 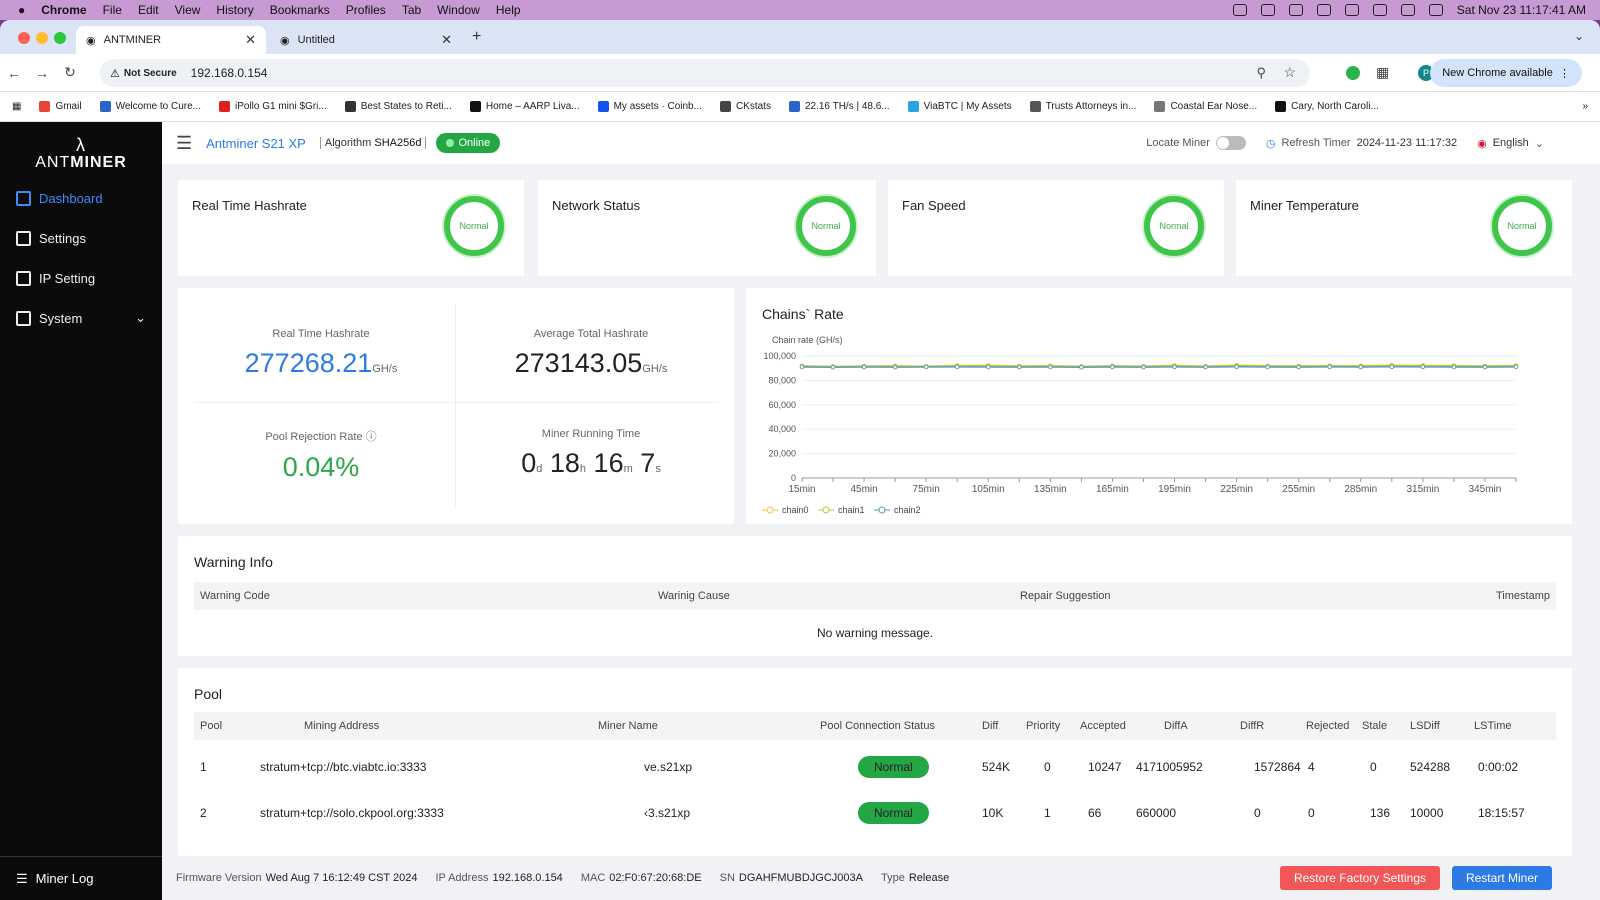 What do you see at coordinates (476, 37) in the screenshot?
I see `new-tab-icon: +` at bounding box center [476, 37].